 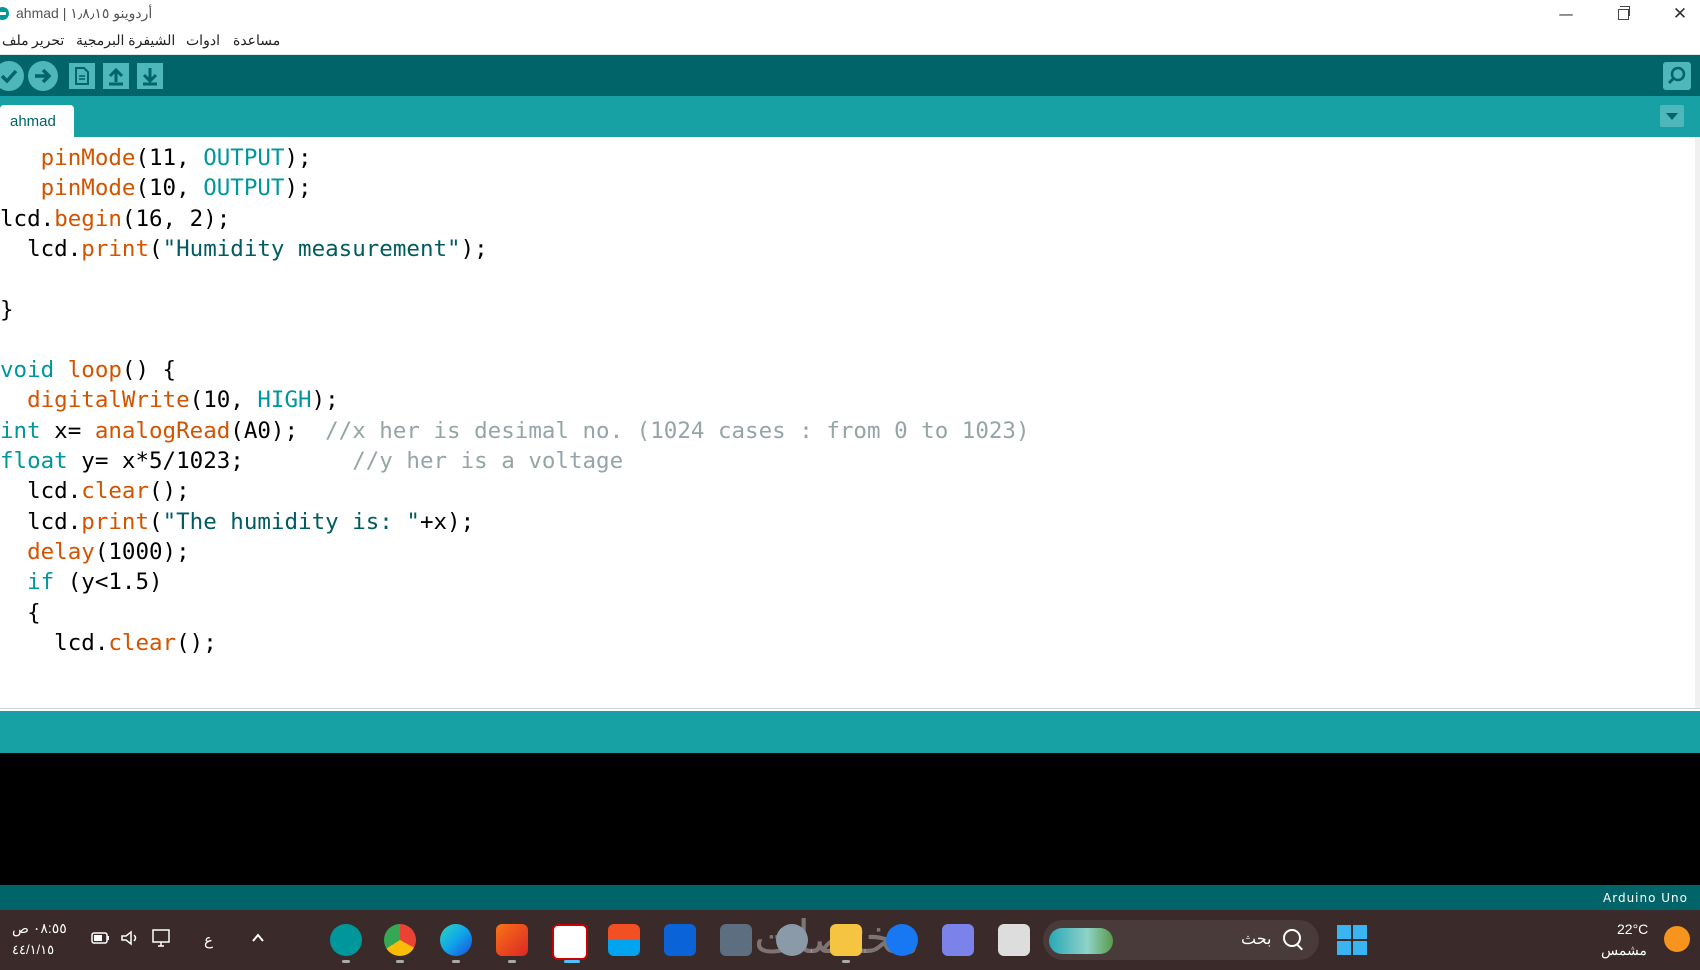 I want to click on search-label: بحث, so click(x=1256, y=939).